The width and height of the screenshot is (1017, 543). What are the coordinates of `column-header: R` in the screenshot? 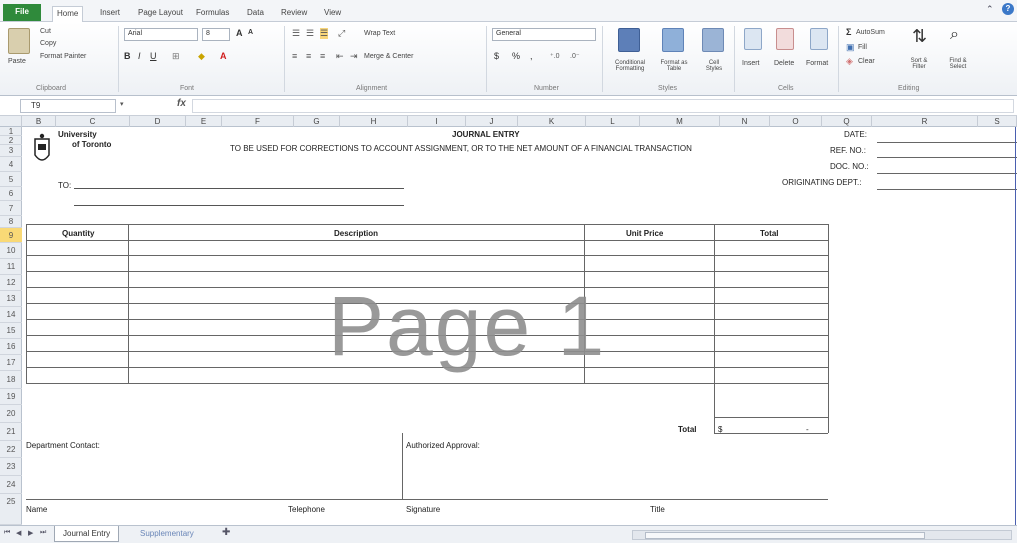 It's located at (925, 121).